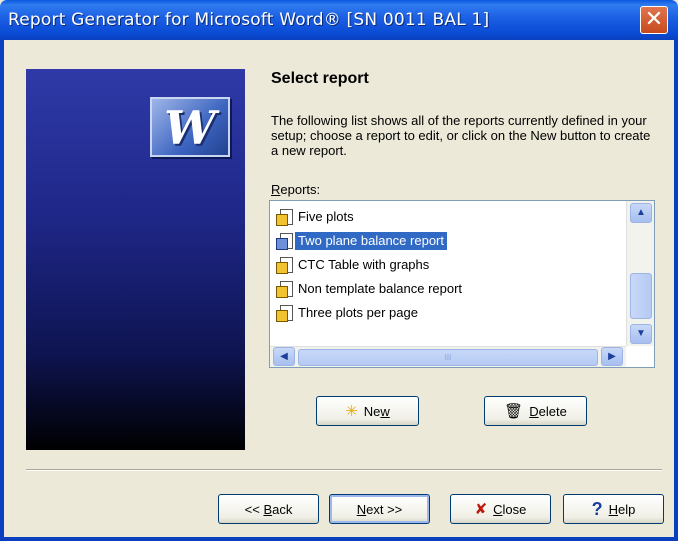 This screenshot has height=541, width=678. What do you see at coordinates (641, 296) in the screenshot?
I see `vertical-scroll-thumb` at bounding box center [641, 296].